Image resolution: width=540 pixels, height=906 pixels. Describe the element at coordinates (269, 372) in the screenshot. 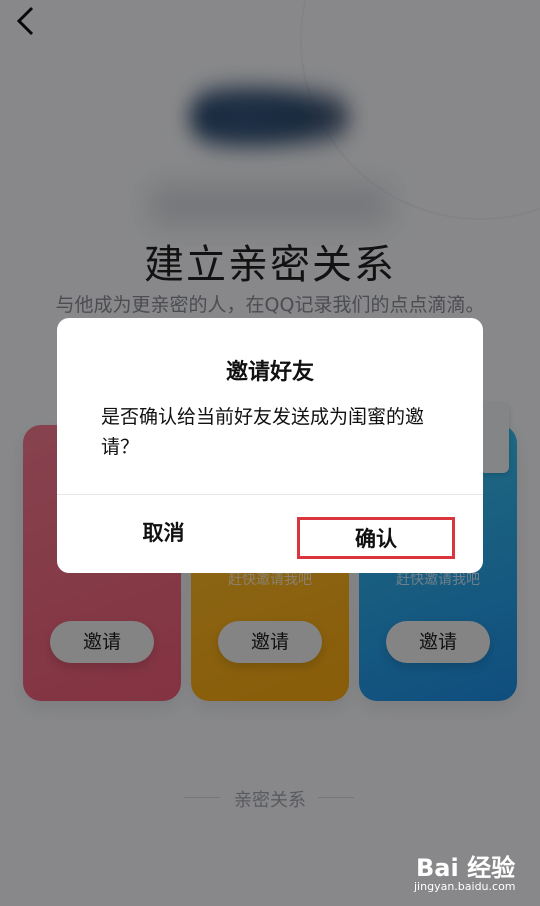

I see `dialog-title: 邀请好友` at that location.